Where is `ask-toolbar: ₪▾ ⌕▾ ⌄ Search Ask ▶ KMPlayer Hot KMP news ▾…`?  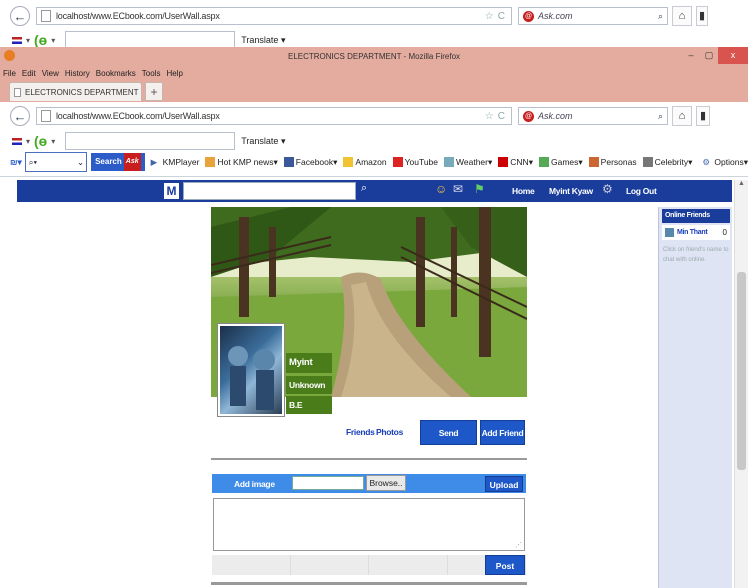
ask-toolbar: ₪▾ ⌕▾ ⌄ Search Ask ▶ KMPlayer Hot KMP news ▾… is located at coordinates (374, 162).